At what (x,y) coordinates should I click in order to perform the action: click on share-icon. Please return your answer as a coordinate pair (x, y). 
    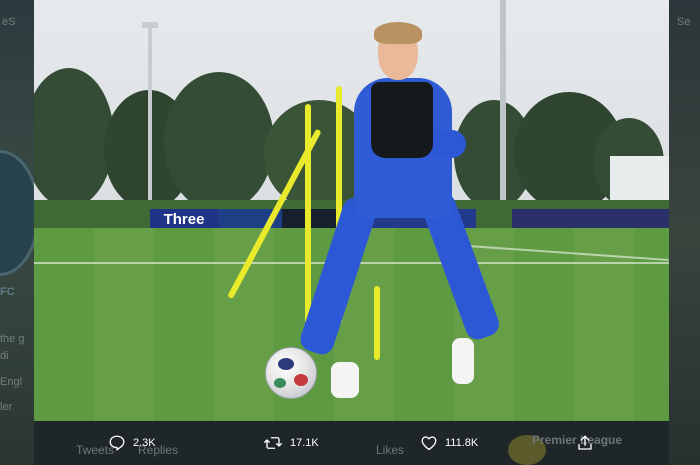
    Looking at the image, I should click on (585, 443).